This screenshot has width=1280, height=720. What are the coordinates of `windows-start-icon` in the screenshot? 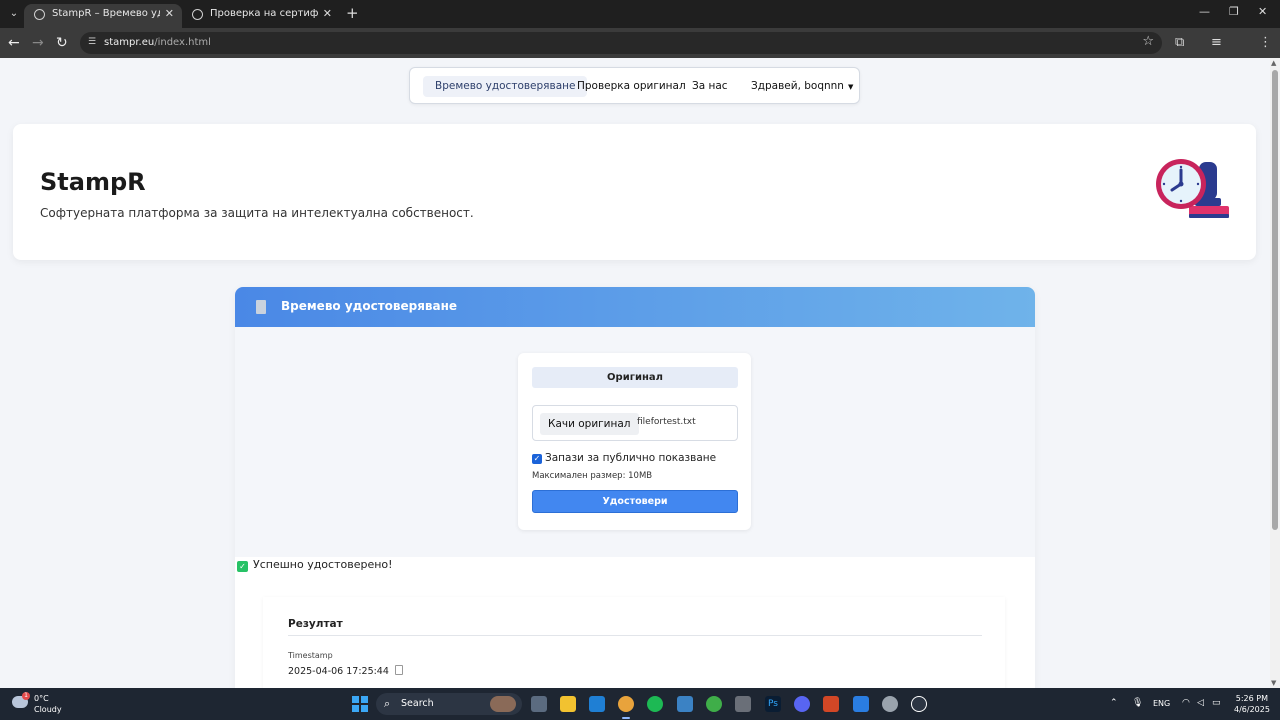 It's located at (360, 704).